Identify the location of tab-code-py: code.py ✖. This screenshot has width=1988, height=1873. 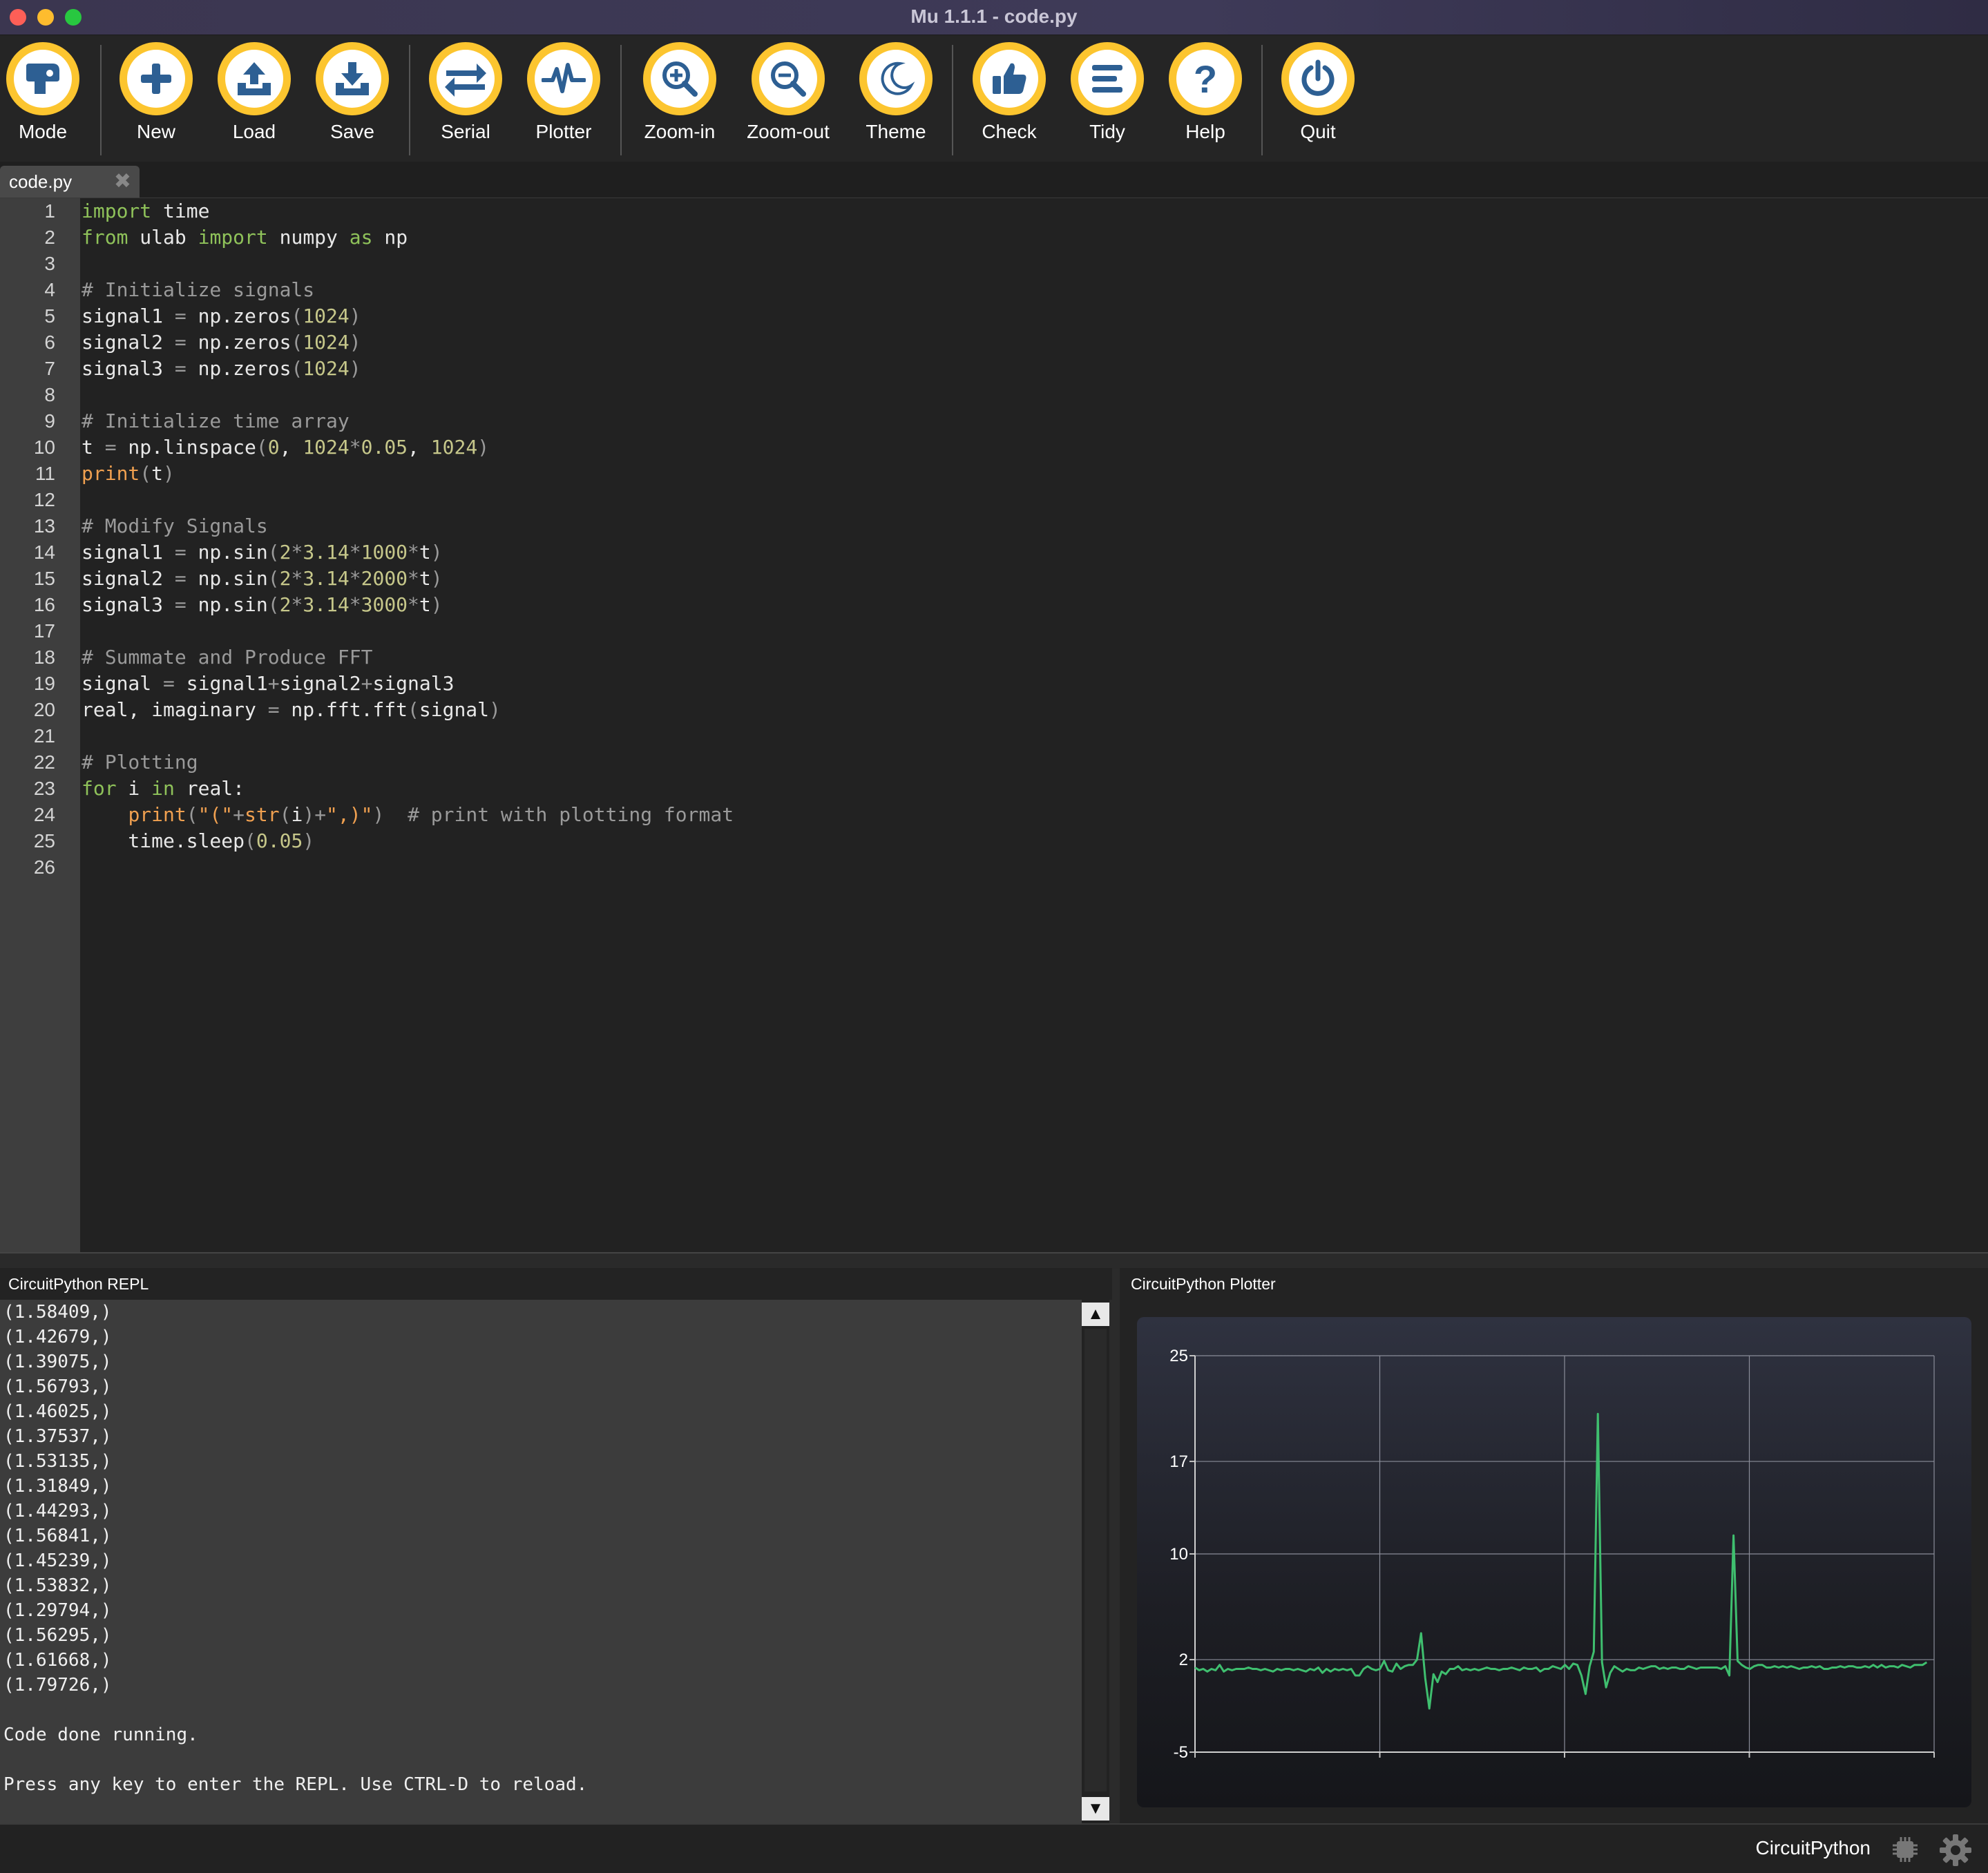
(70, 182).